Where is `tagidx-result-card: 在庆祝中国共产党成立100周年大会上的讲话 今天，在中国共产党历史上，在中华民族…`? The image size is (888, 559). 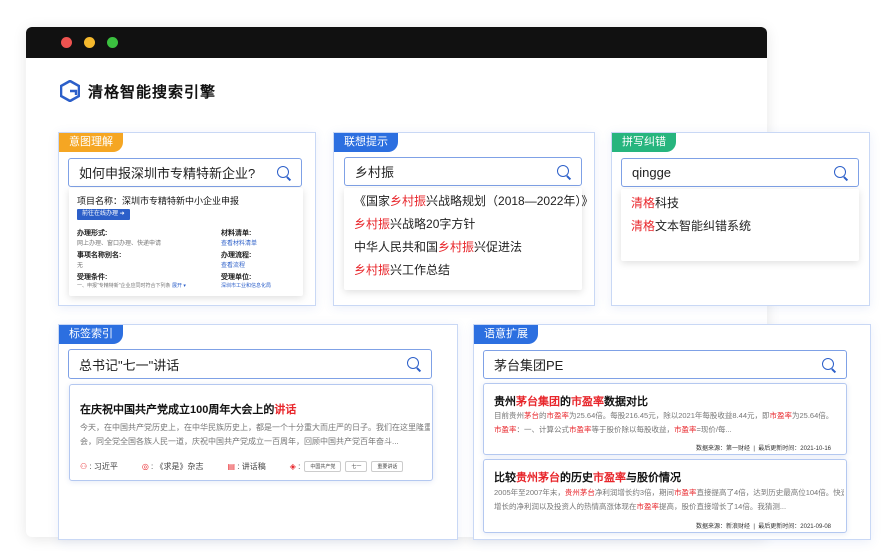
tagidx-result-card: 在庆祝中国共产党成立100周年大会上的讲话 今天，在中国共产党历史上，在中华民族… is located at coordinates (251, 432).